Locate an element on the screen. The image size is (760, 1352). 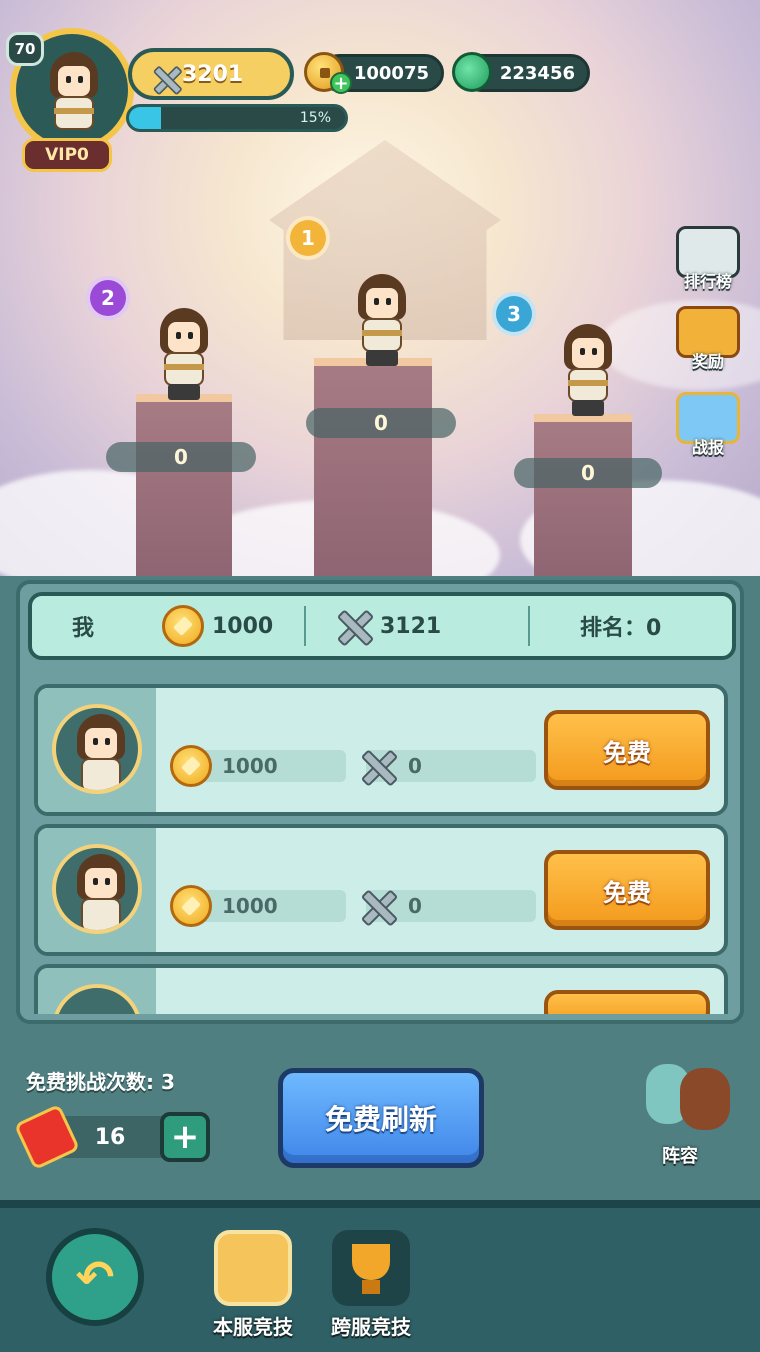
me-power-value: 3121 is located at coordinates (411, 626).